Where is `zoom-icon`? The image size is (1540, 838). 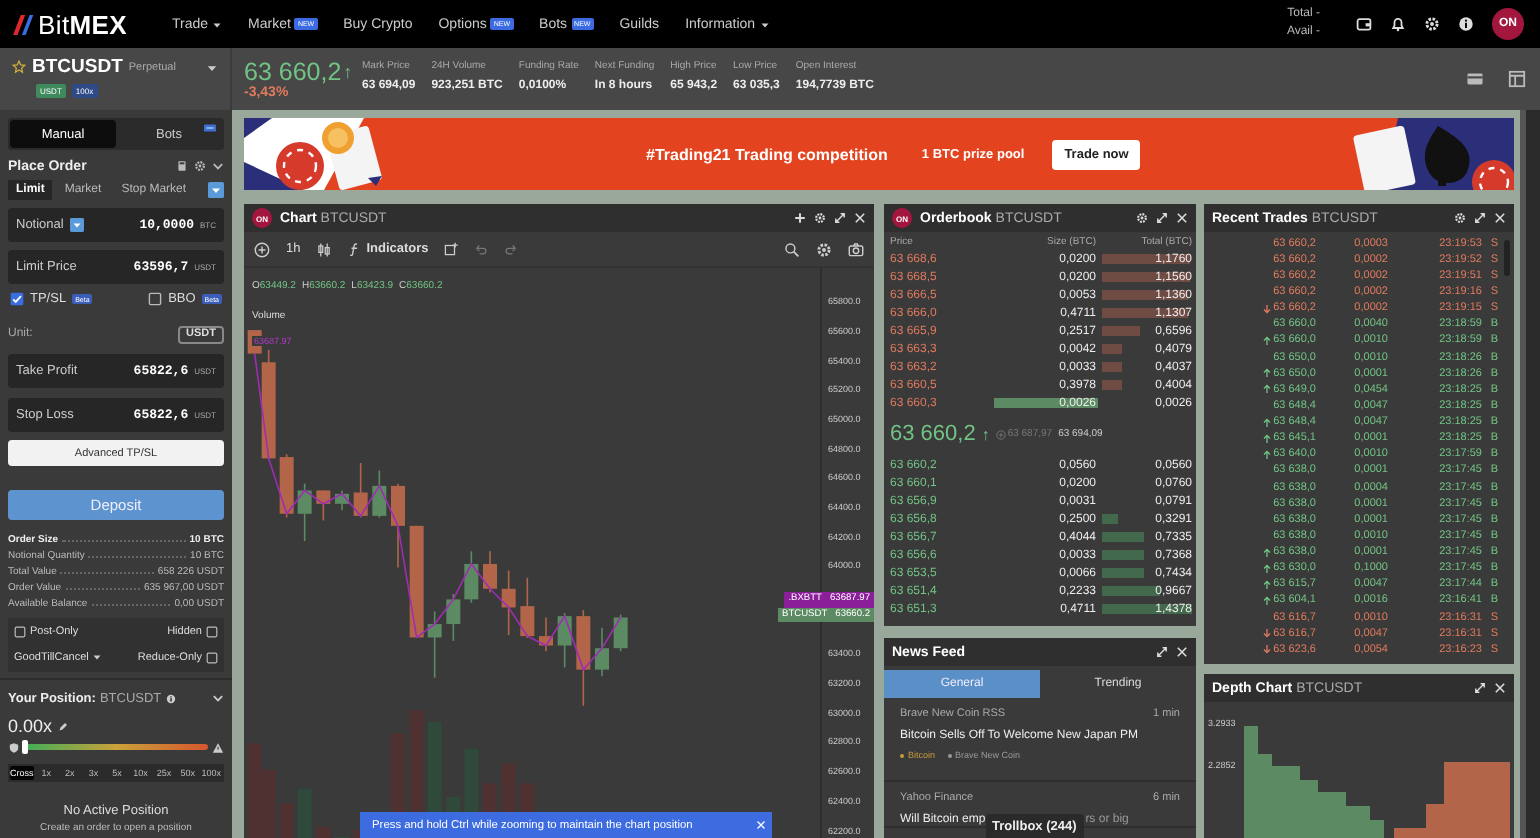 zoom-icon is located at coordinates (792, 249).